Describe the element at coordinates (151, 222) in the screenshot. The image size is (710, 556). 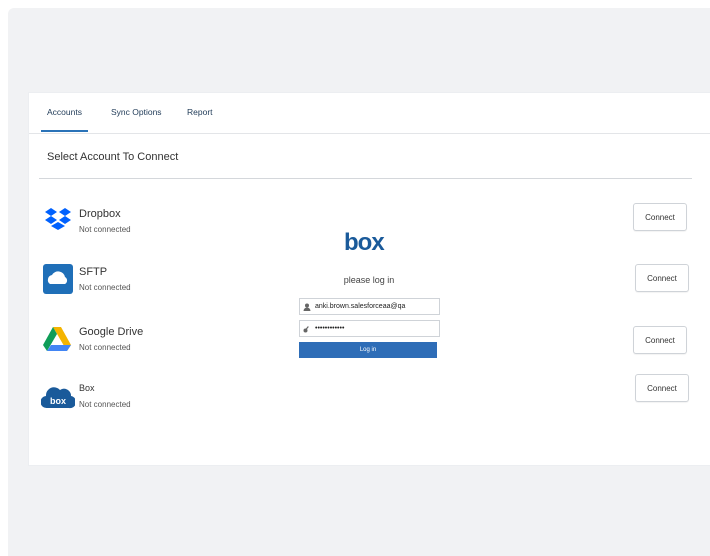
I see `account-dropbox: Dropbox Not connected` at that location.